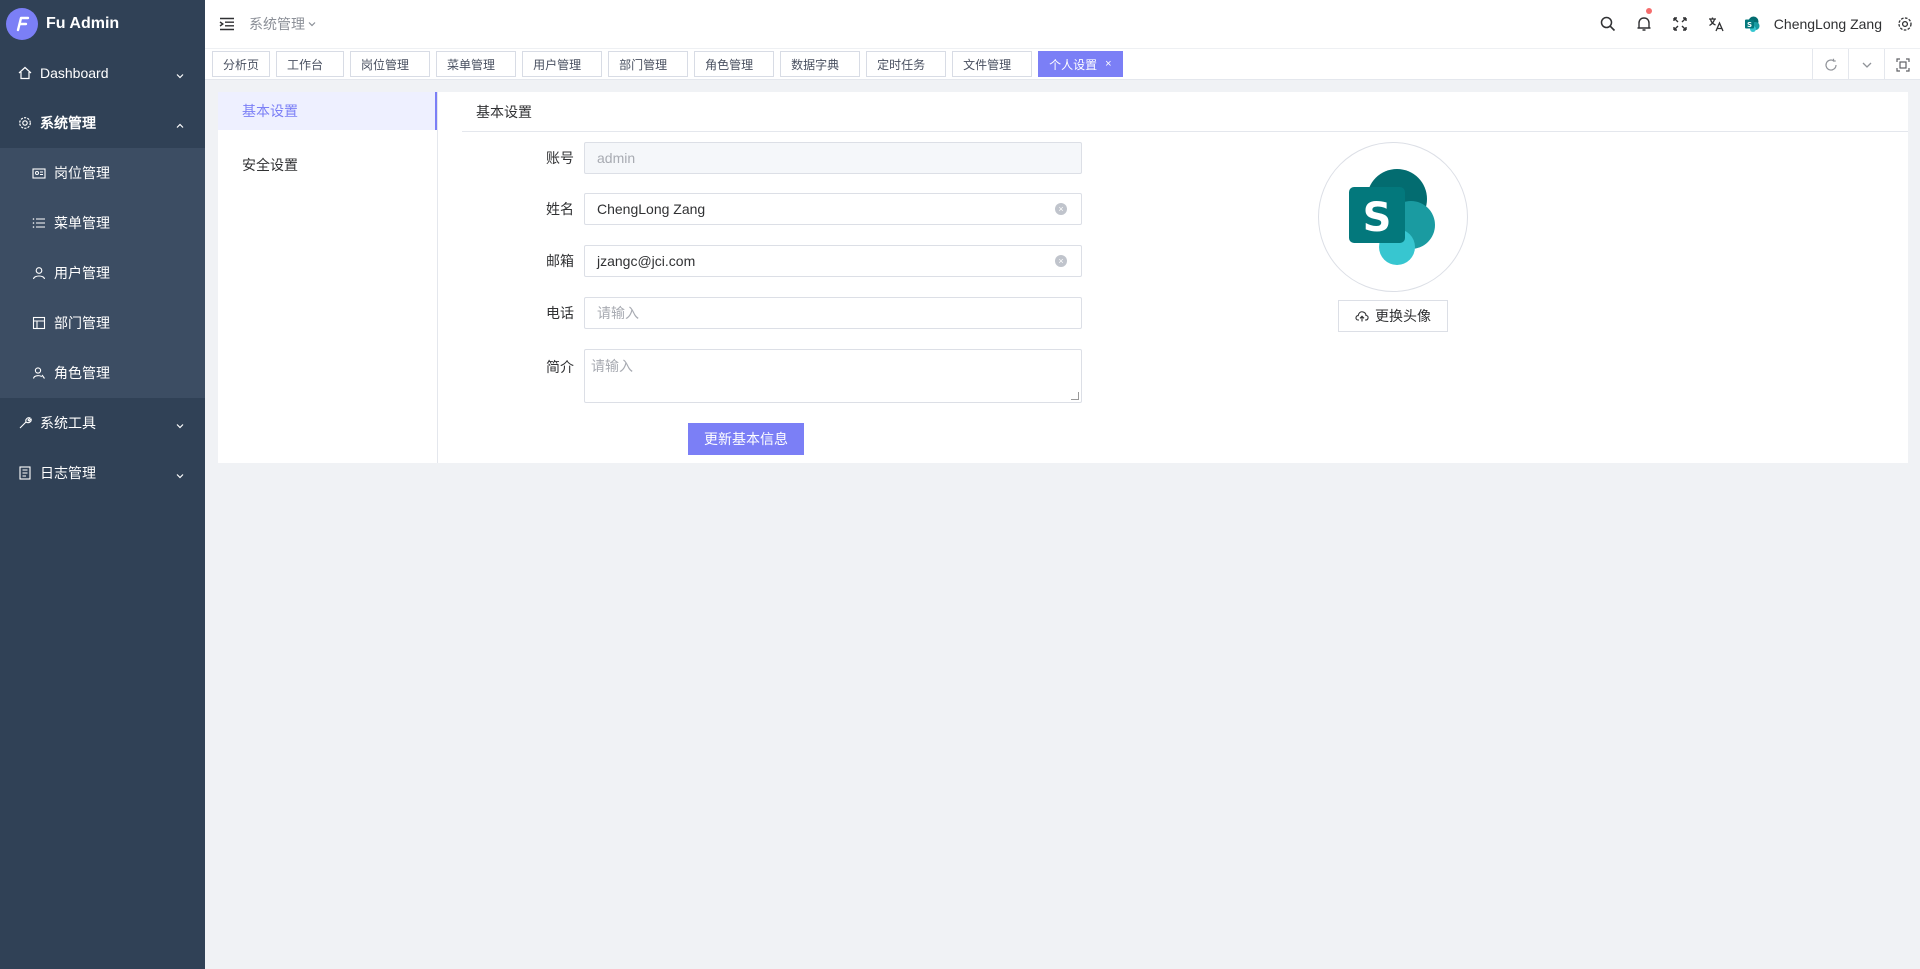 The image size is (1920, 969). I want to click on name-value: ChengLong Zang, so click(651, 209).